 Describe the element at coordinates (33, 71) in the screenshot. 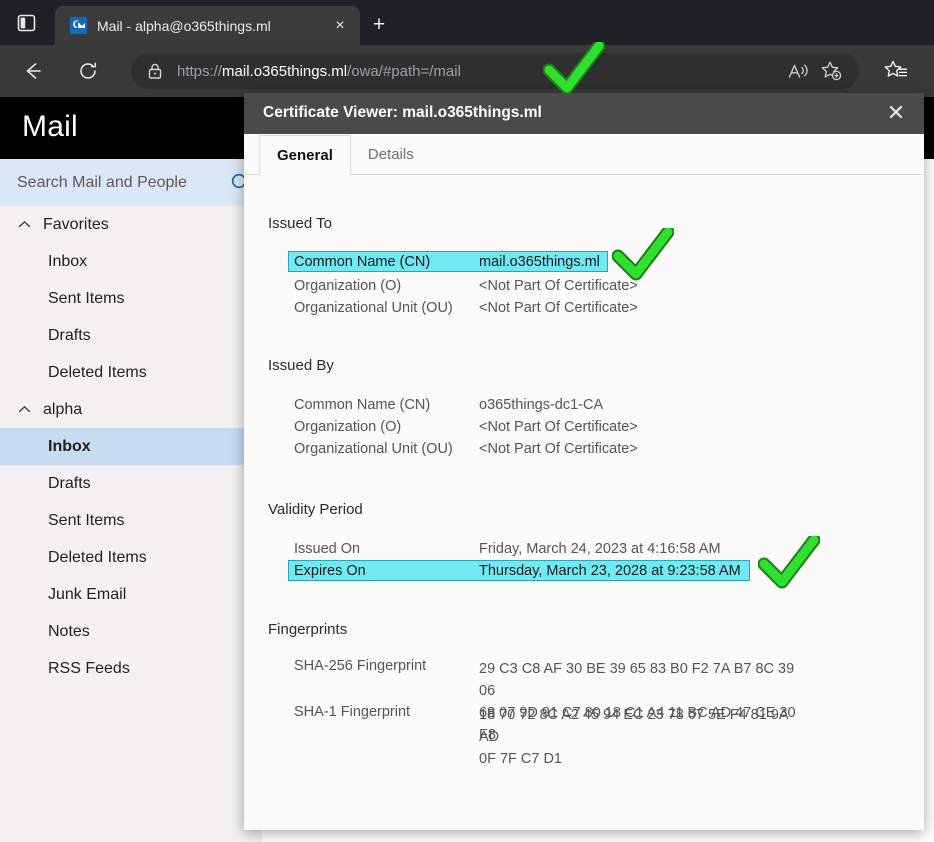

I see `back-arrow-icon` at that location.